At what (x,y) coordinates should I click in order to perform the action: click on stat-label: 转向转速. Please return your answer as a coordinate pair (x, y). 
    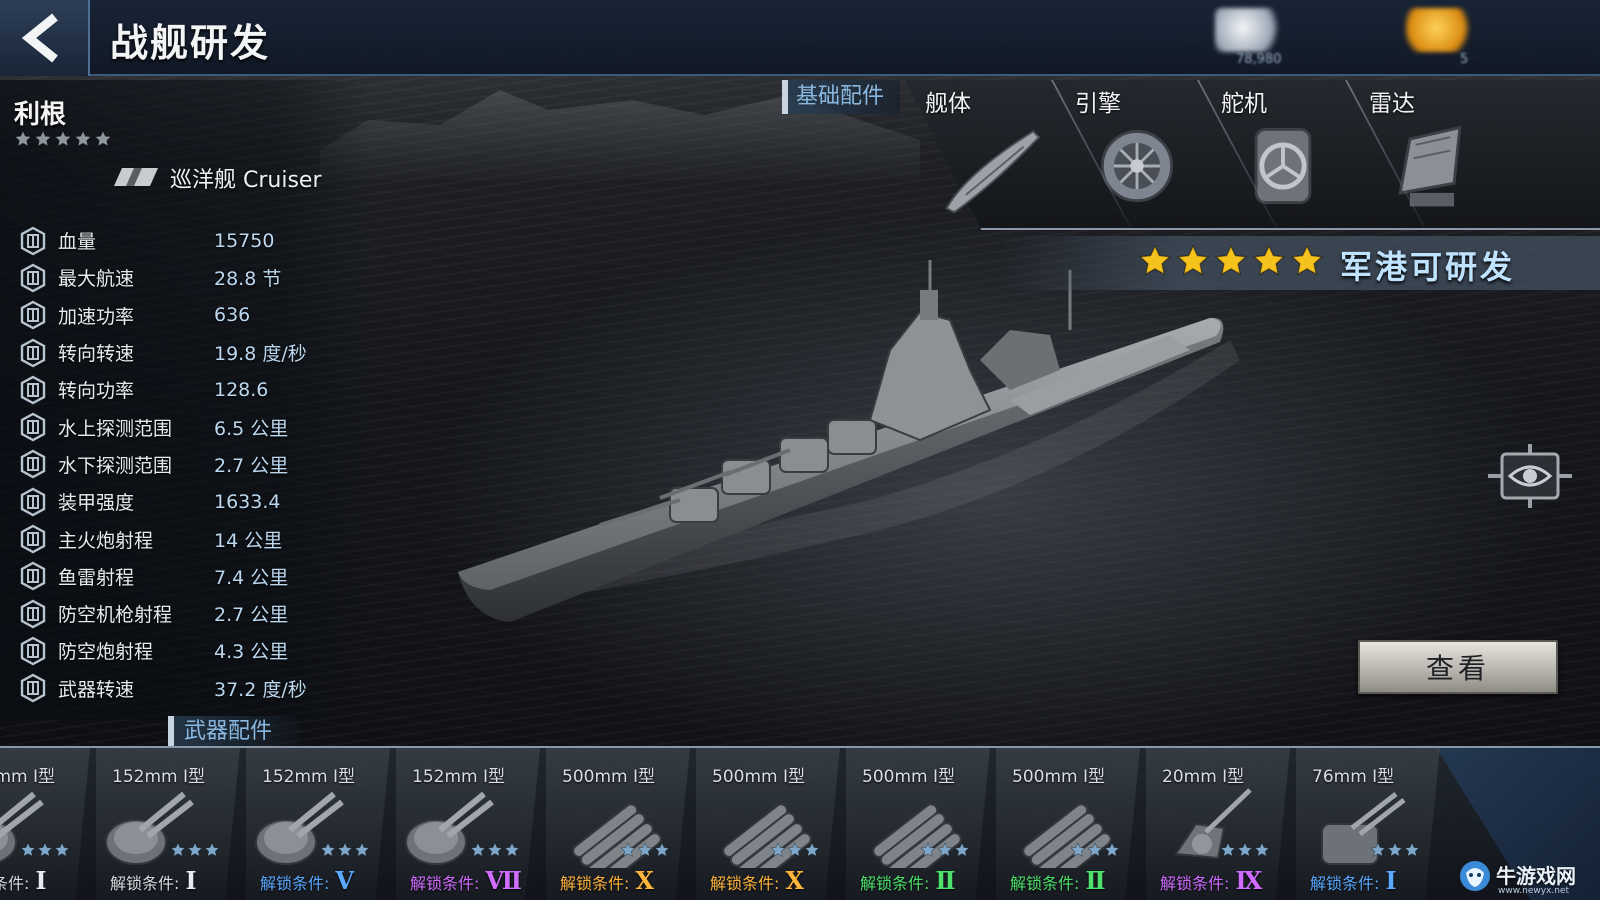
    Looking at the image, I should click on (96, 354).